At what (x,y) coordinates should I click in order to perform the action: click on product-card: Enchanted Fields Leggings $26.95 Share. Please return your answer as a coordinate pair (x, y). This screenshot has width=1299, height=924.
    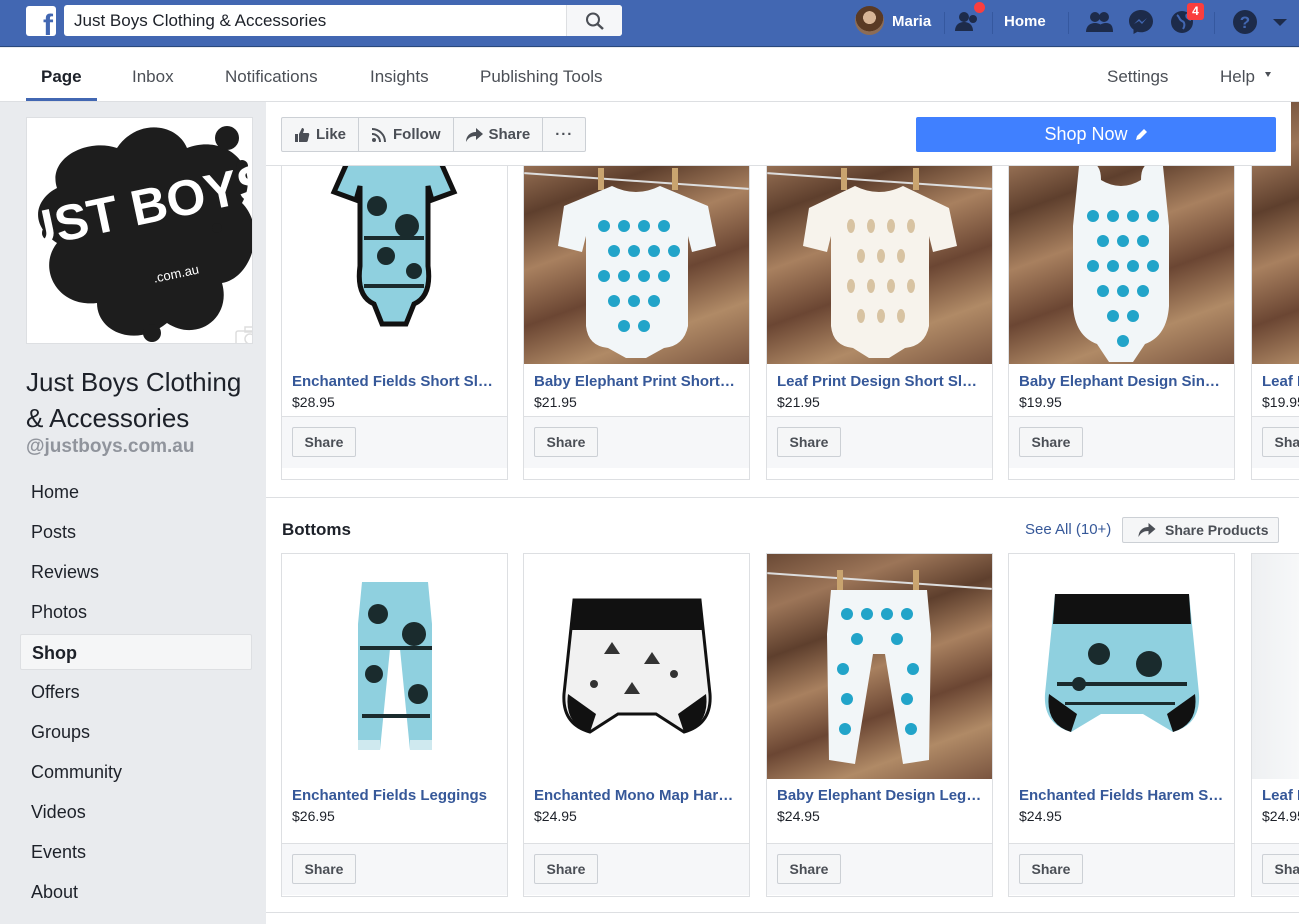
    Looking at the image, I should click on (394, 725).